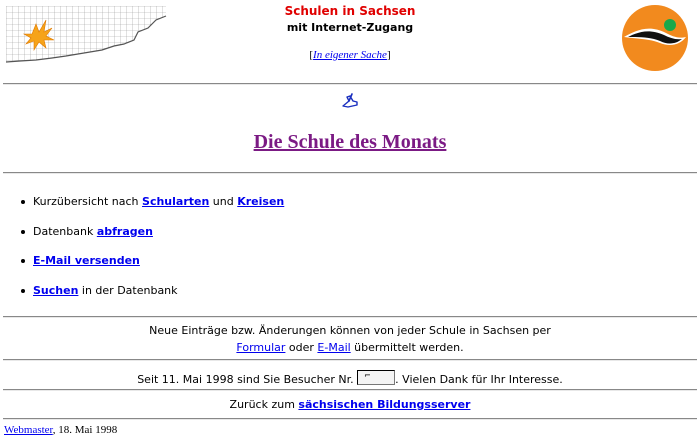 The width and height of the screenshot is (700, 440). What do you see at coordinates (333, 347) in the screenshot?
I see `email-link: E-Mail` at bounding box center [333, 347].